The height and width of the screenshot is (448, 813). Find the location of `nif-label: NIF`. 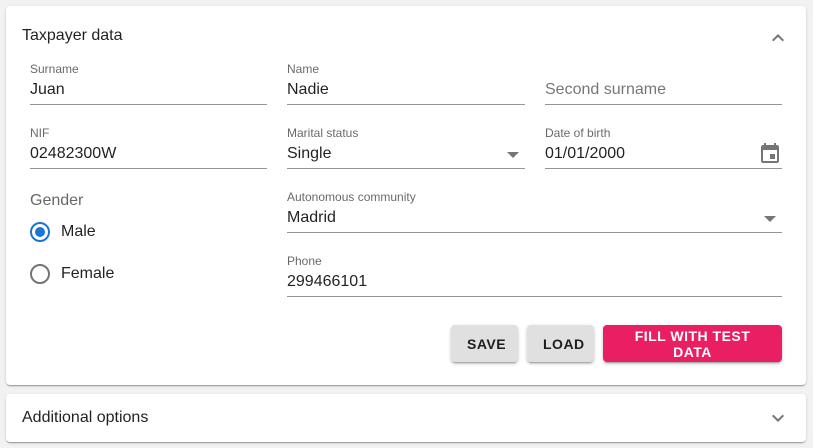

nif-label: NIF is located at coordinates (40, 133).